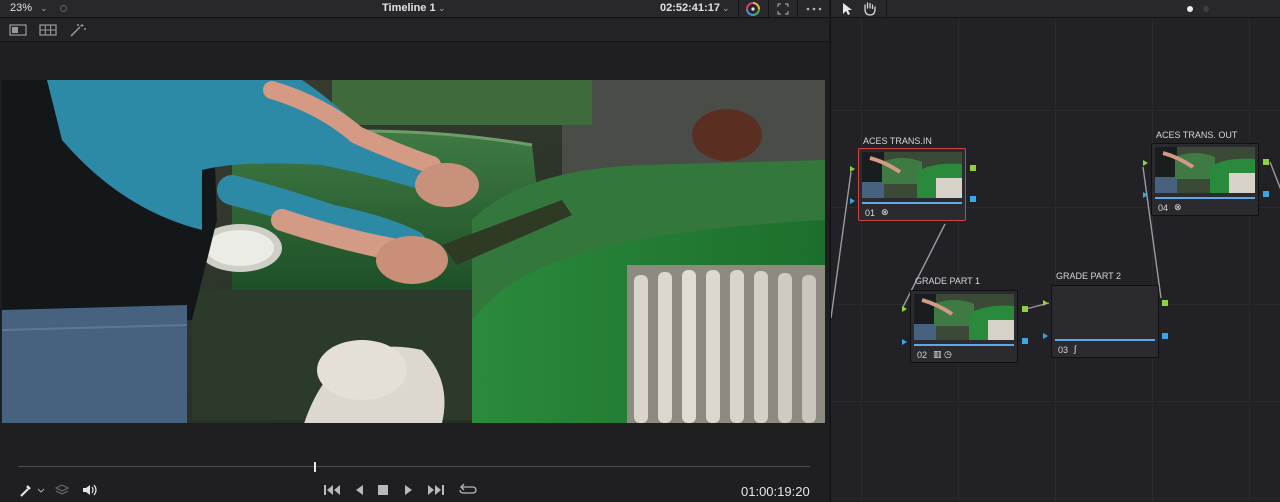 The width and height of the screenshot is (1280, 502). What do you see at coordinates (690, 8) in the screenshot?
I see `source-timecode: 02:52:41:17` at bounding box center [690, 8].